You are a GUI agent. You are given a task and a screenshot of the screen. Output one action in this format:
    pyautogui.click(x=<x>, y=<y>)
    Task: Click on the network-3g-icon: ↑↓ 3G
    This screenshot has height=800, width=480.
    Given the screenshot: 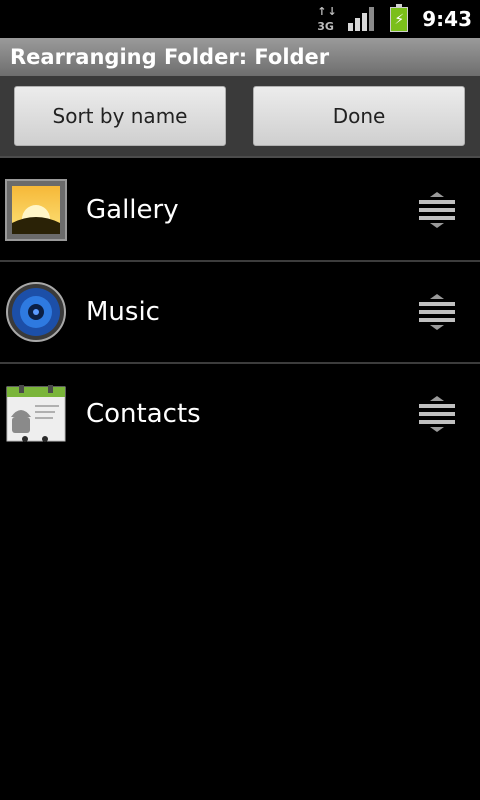 What is the action you would take?
    pyautogui.click(x=326, y=19)
    